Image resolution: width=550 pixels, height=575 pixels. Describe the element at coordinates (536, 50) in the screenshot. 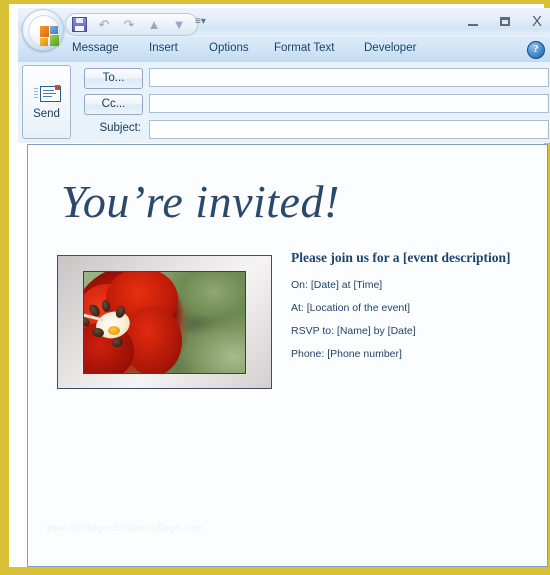

I see `help-icon: ?` at that location.